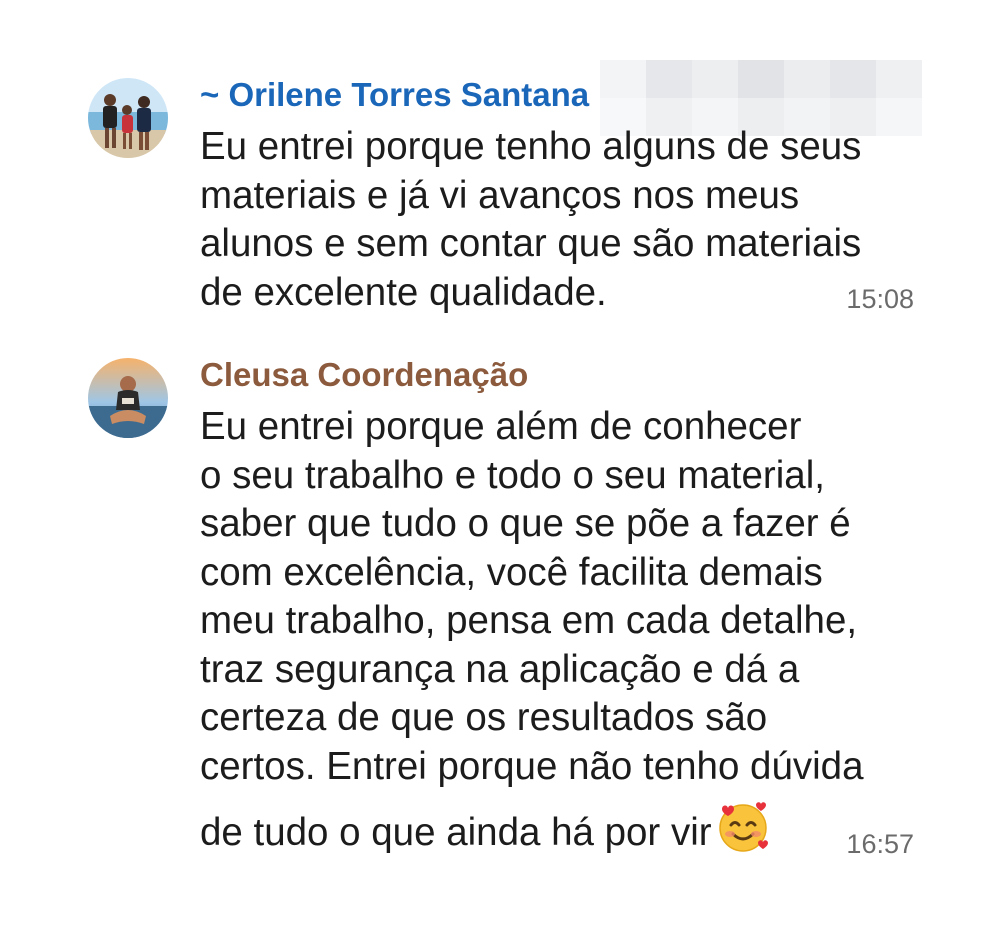  Describe the element at coordinates (532, 766) in the screenshot. I see `message-line: certos. Entrei porque não tenho dúvida` at that location.